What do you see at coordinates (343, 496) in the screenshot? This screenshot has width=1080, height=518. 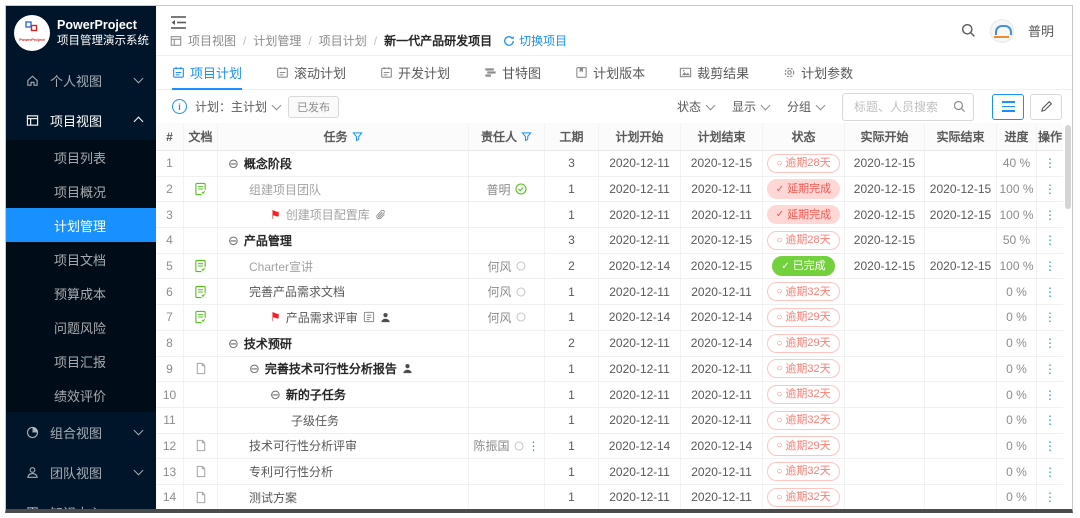 I see `task-cell: 测试方案` at bounding box center [343, 496].